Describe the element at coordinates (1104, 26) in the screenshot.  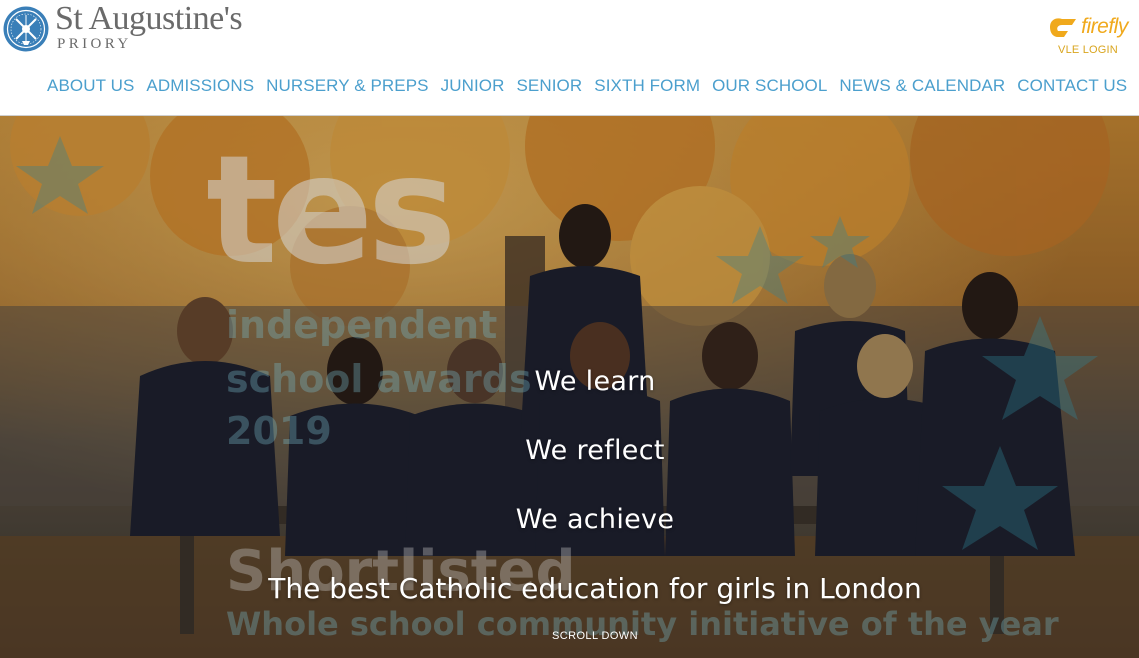
I see `firefly-brand: firefly` at that location.